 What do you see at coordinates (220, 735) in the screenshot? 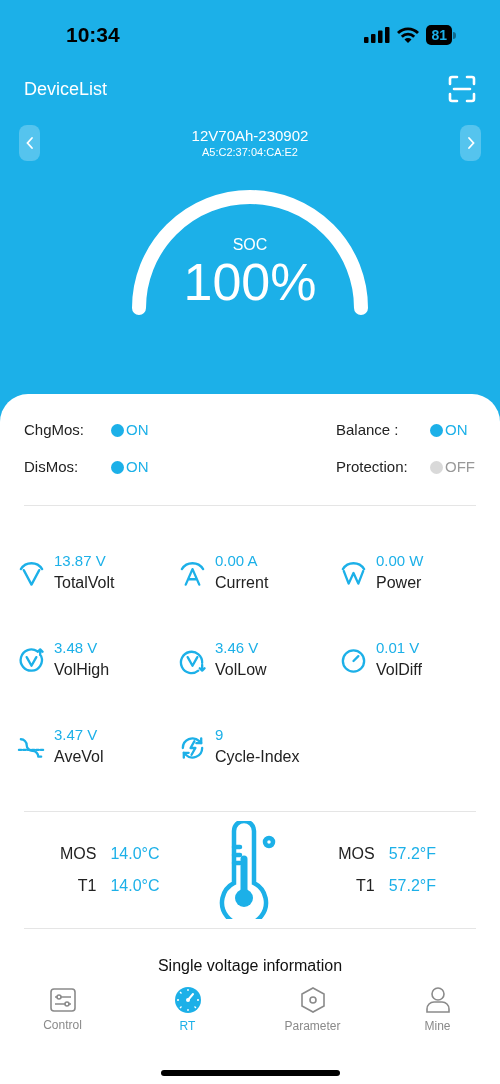
I see `metric-value: 9` at bounding box center [220, 735].